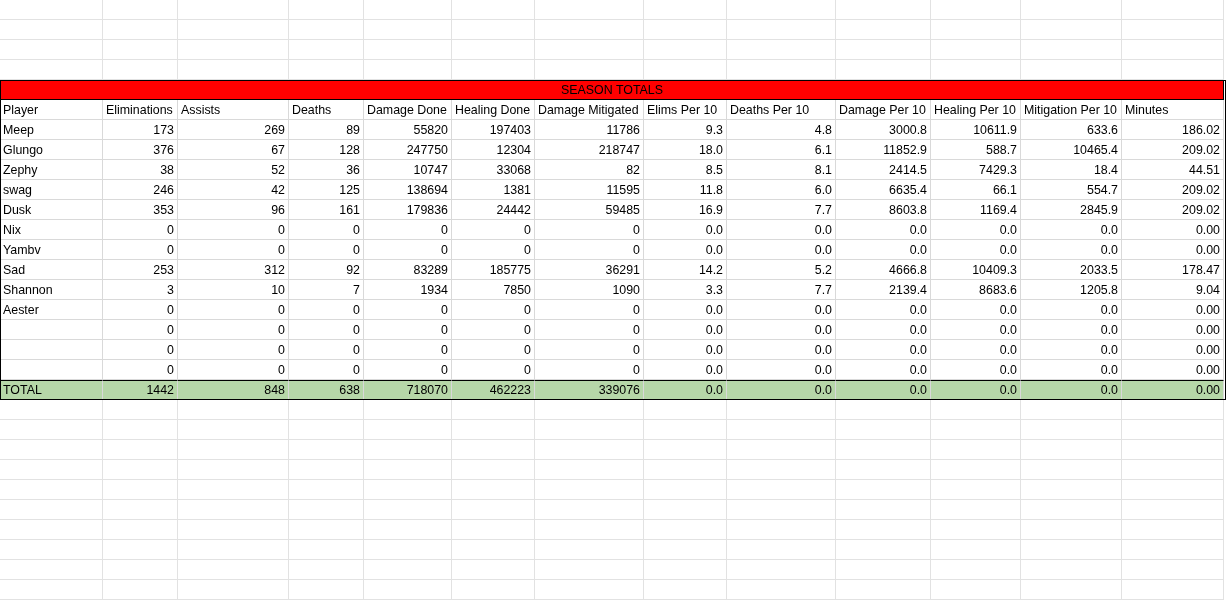  What do you see at coordinates (408, 170) in the screenshot?
I see `table-cell: 10747` at bounding box center [408, 170].